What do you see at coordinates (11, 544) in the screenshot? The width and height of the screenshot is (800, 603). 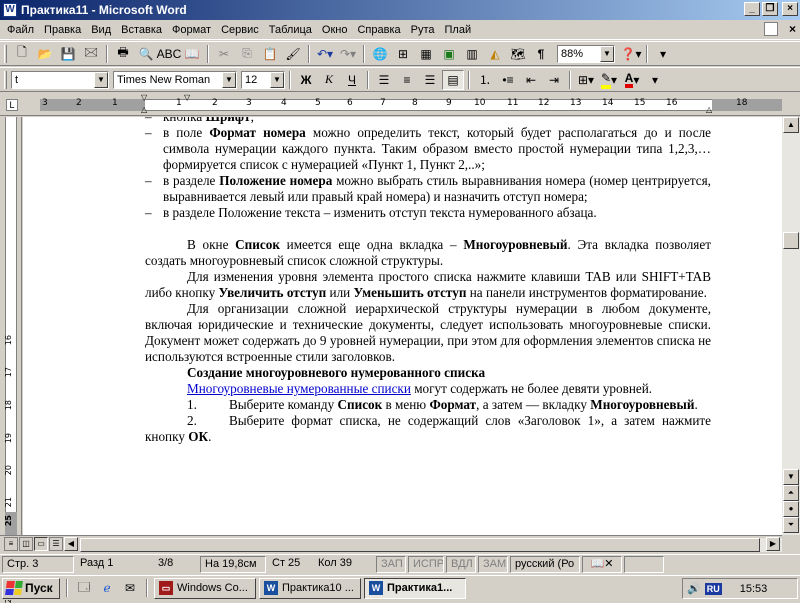 I see `normal-view-icon: ≡` at bounding box center [11, 544].